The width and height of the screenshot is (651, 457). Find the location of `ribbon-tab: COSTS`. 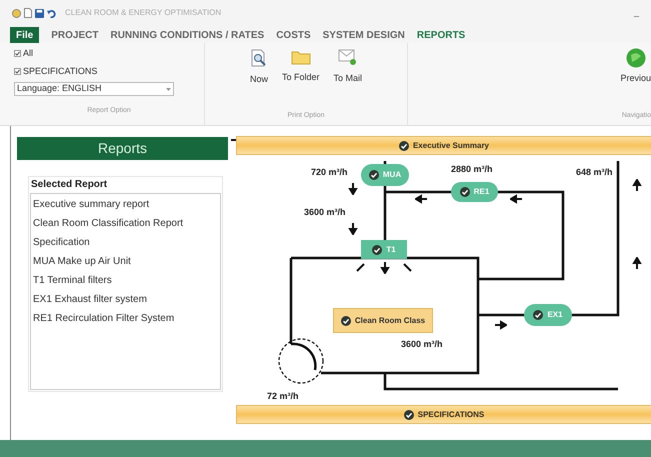

ribbon-tab: COSTS is located at coordinates (293, 35).